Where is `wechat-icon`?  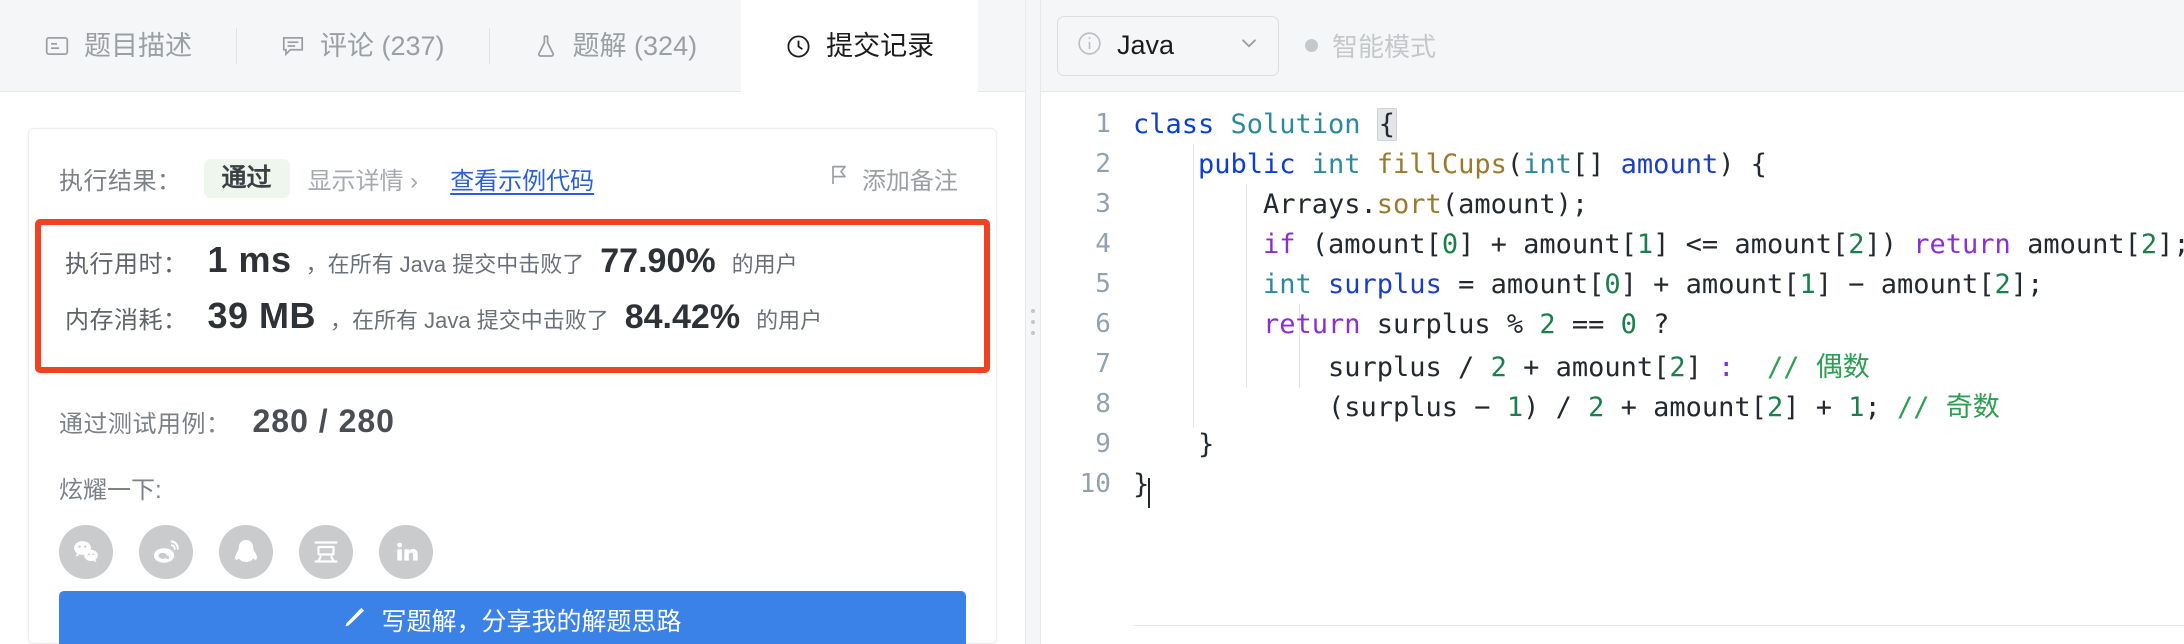
wechat-icon is located at coordinates (86, 552).